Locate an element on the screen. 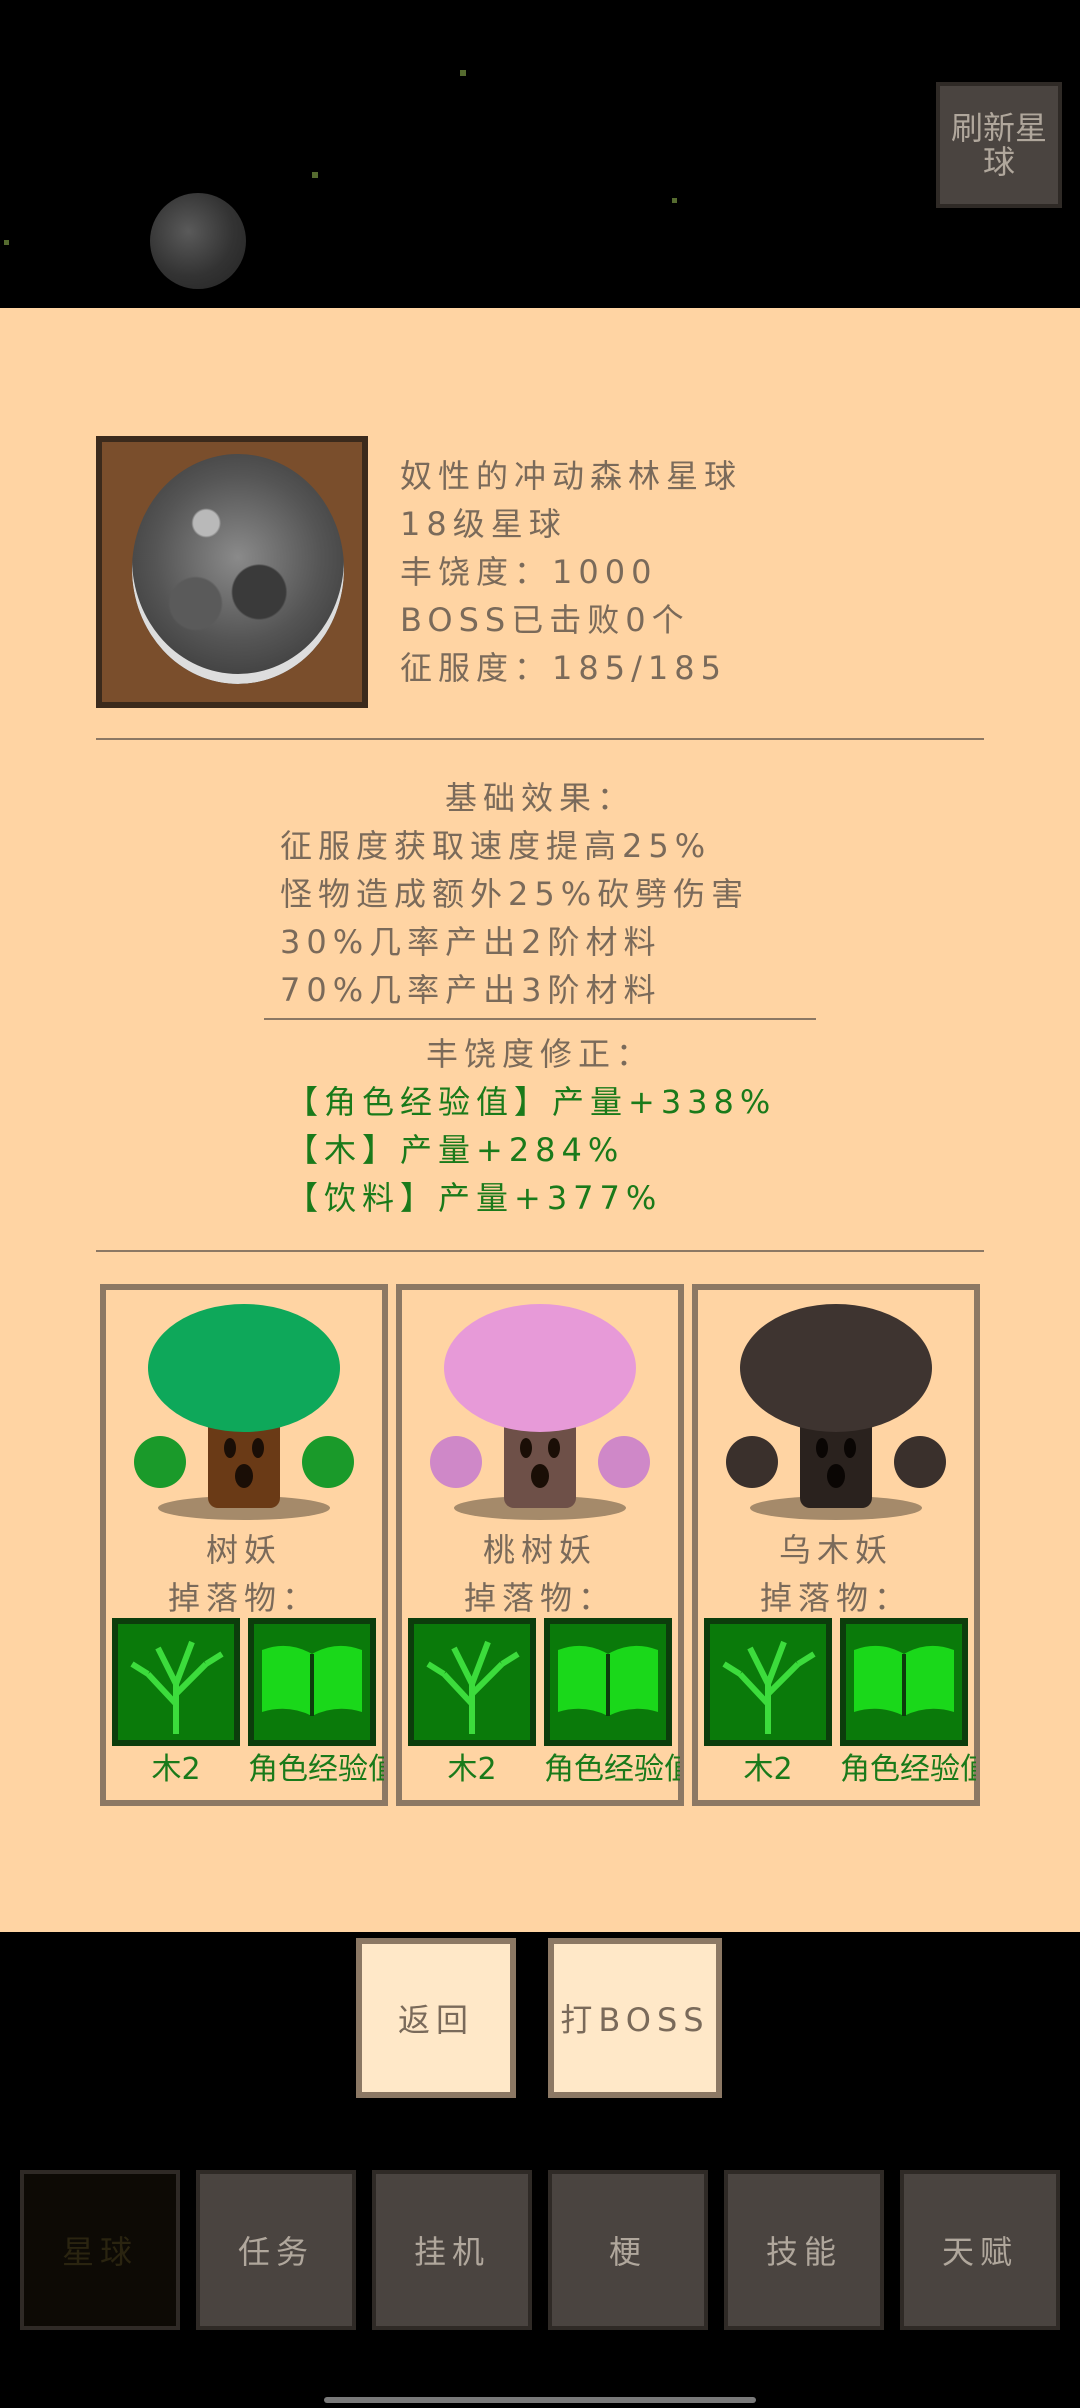 Image resolution: width=1080 pixels, height=2408 pixels. monster-name: 乌木妖 is located at coordinates (835, 1550).